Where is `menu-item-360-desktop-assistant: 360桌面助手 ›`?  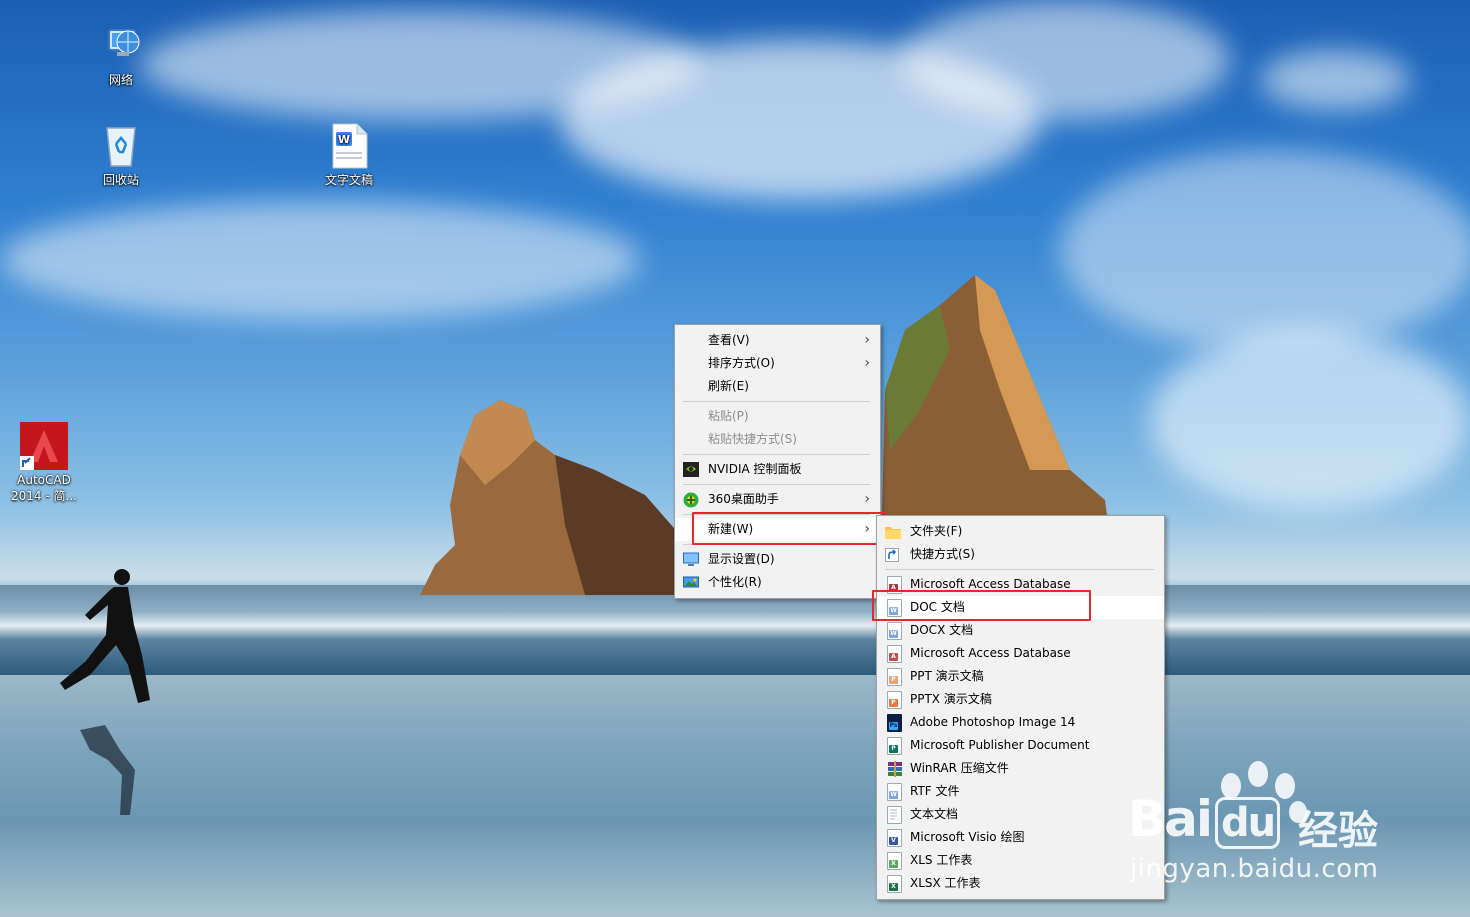
menu-item-360-desktop-assistant: 360桌面助手 › is located at coordinates (777, 499).